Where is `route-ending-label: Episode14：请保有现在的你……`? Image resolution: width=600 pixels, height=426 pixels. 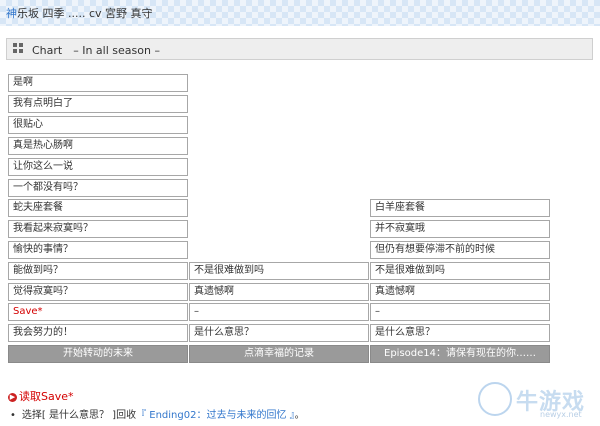 route-ending-label: Episode14：请保有现在的你…… is located at coordinates (460, 354).